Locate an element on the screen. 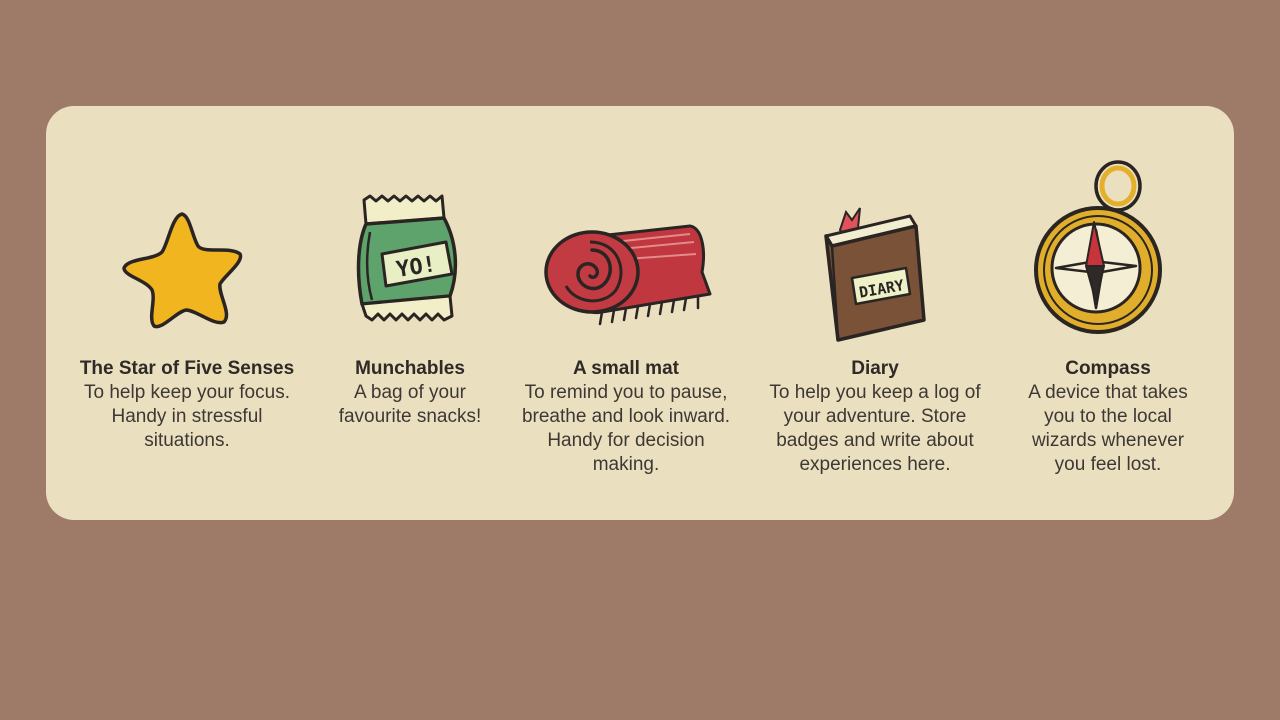  item-title: Compass is located at coordinates (1108, 368).